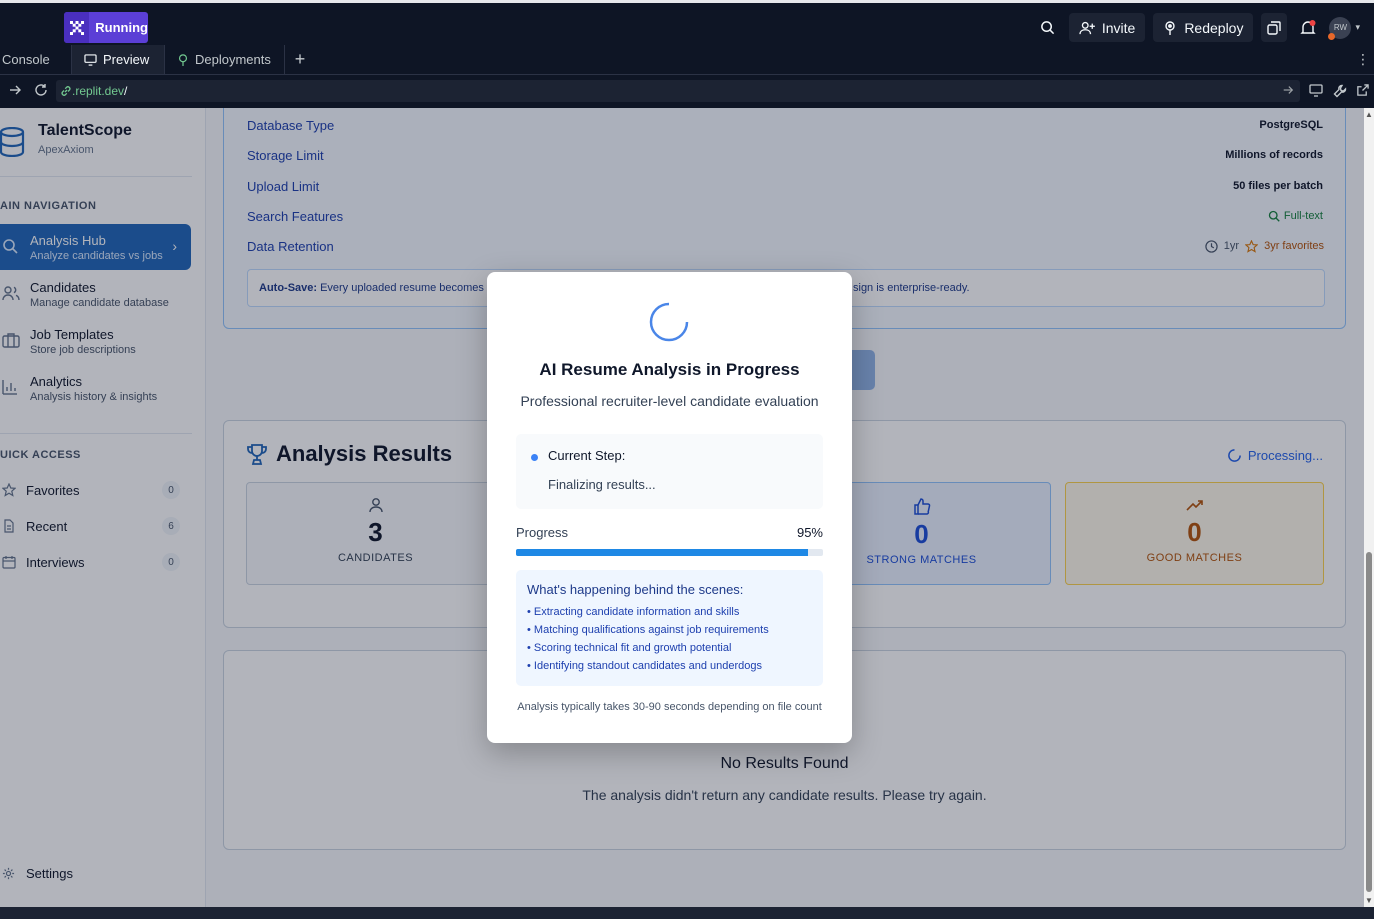 This screenshot has height=919, width=1374. Describe the element at coordinates (1362, 93) in the screenshot. I see `open-new-tab-icon` at that location.